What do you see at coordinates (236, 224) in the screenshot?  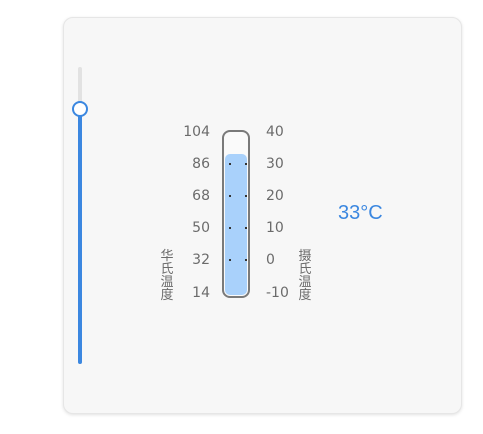 I see `thermometer-mercury` at bounding box center [236, 224].